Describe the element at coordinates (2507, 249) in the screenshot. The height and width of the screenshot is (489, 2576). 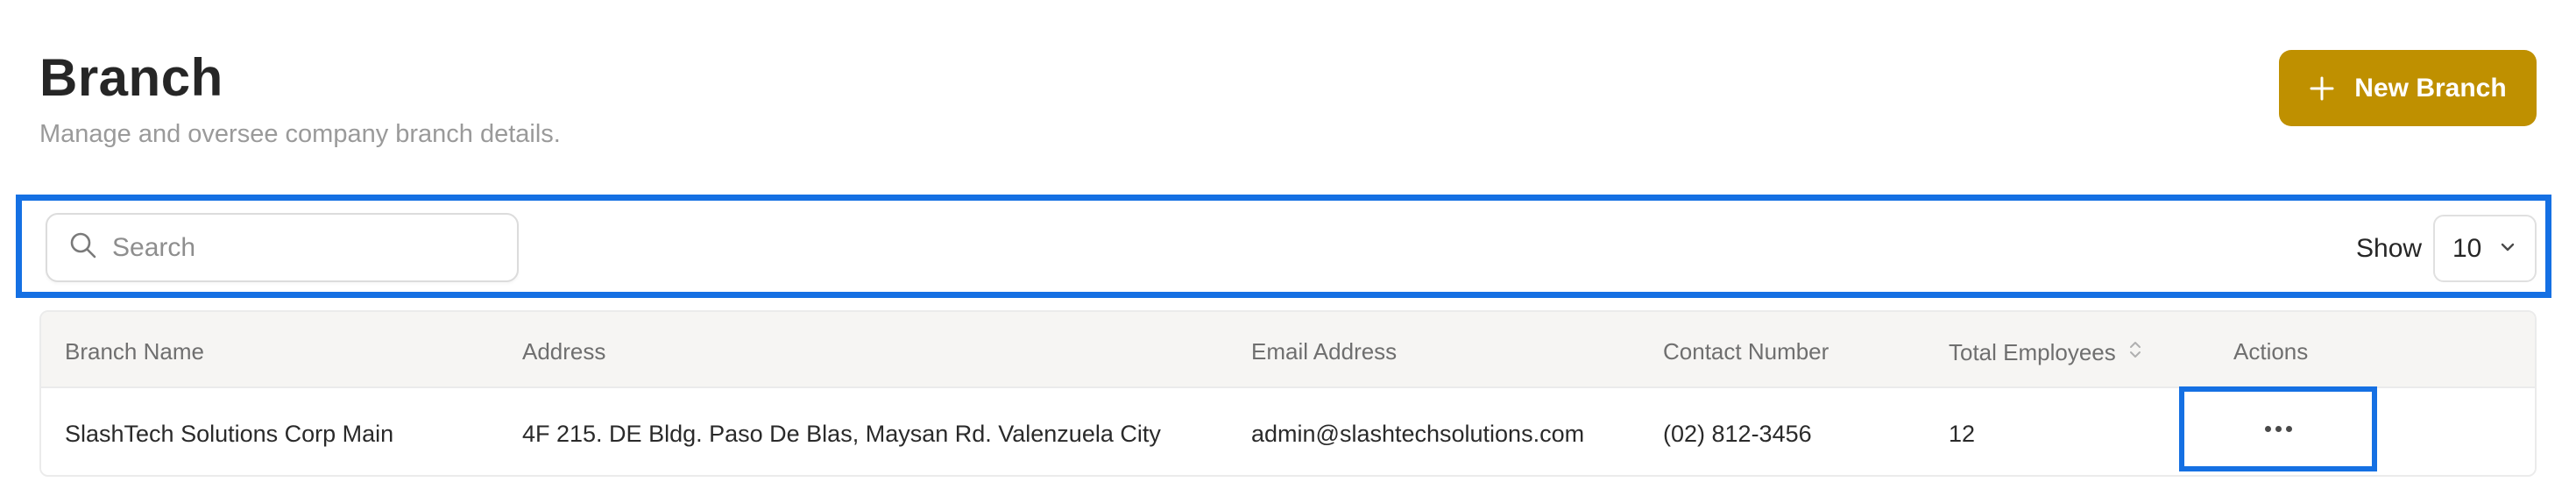
I see `chevron-down-icon` at that location.